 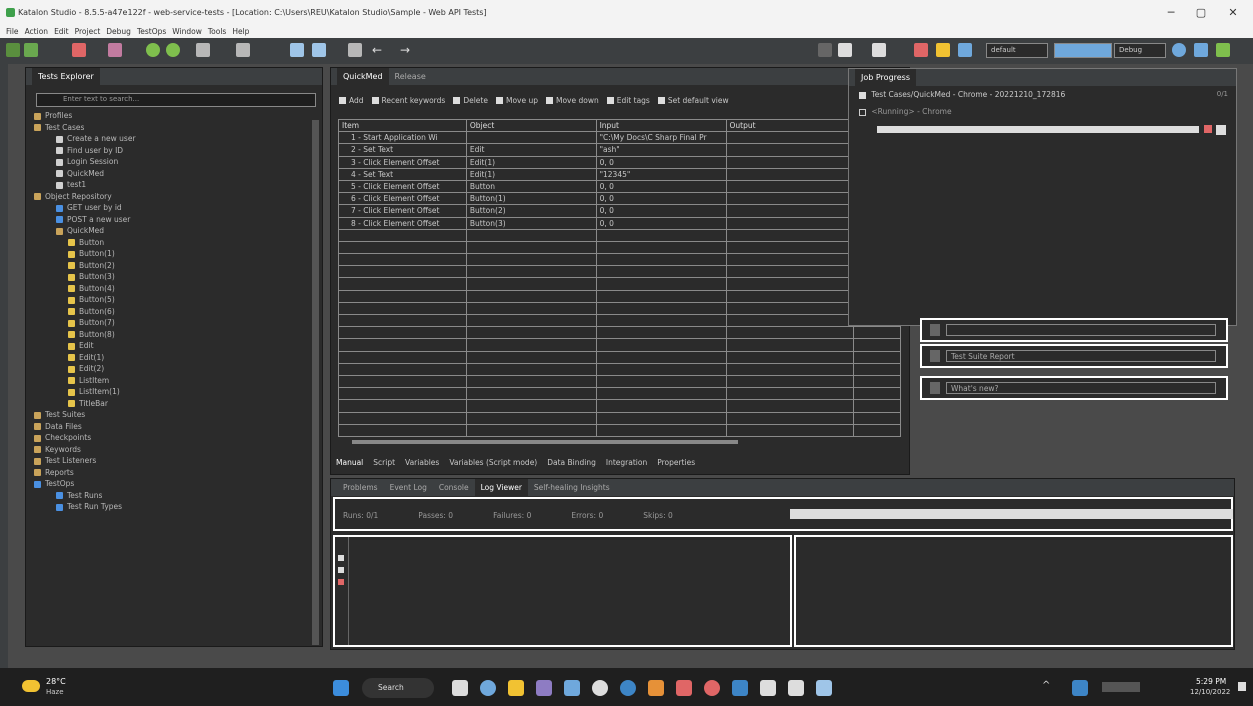 I want to click on tree-item: Create a new user, so click(x=171, y=139).